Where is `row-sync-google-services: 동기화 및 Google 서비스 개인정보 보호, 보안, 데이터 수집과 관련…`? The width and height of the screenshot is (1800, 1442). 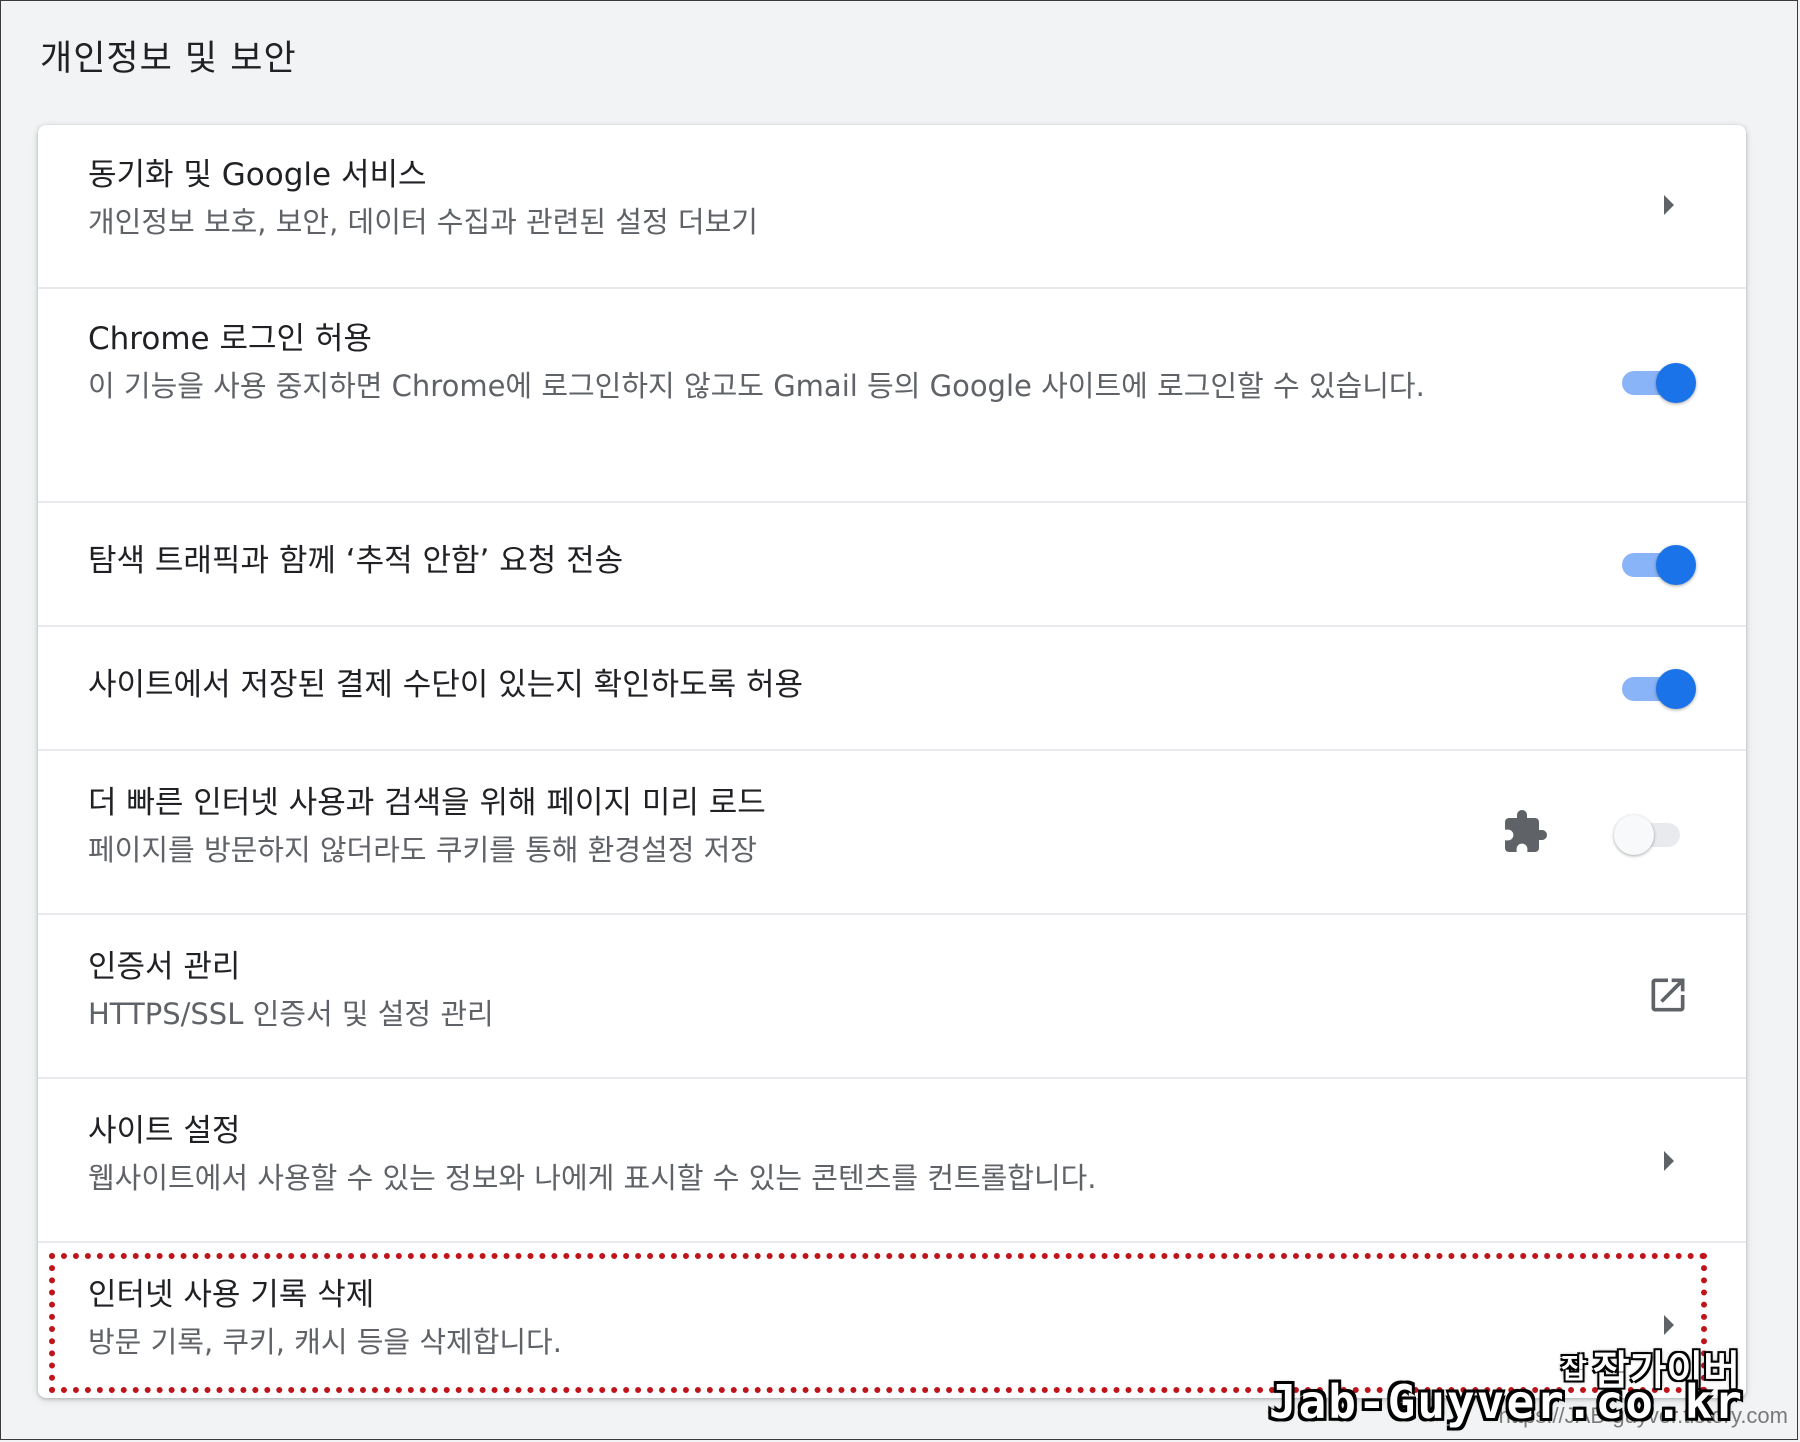 row-sync-google-services: 동기화 및 Google 서비스 개인정보 보호, 보안, 데이터 수집과 관련… is located at coordinates (892, 206).